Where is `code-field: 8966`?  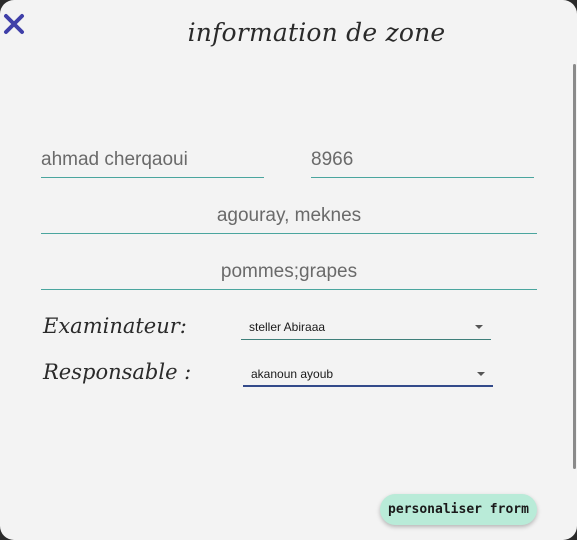
code-field: 8966 is located at coordinates (422, 160).